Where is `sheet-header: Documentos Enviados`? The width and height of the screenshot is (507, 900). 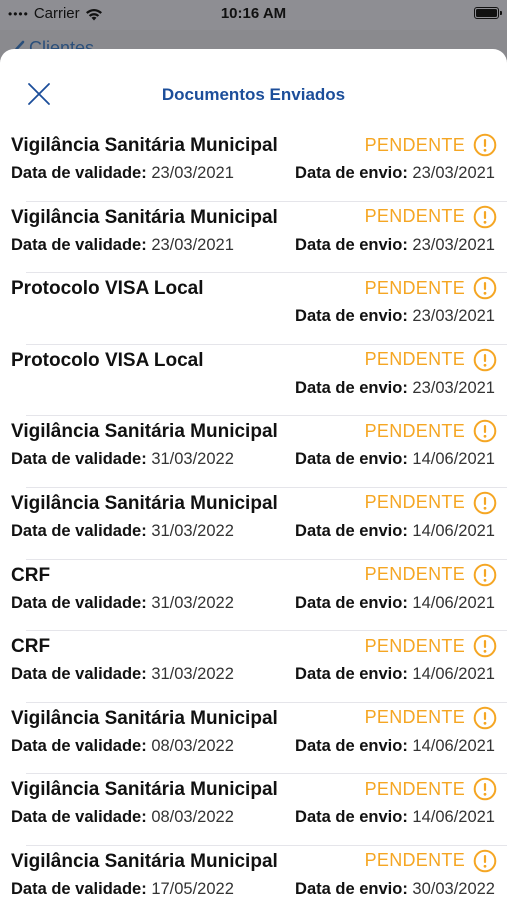 sheet-header: Documentos Enviados is located at coordinates (253, 94).